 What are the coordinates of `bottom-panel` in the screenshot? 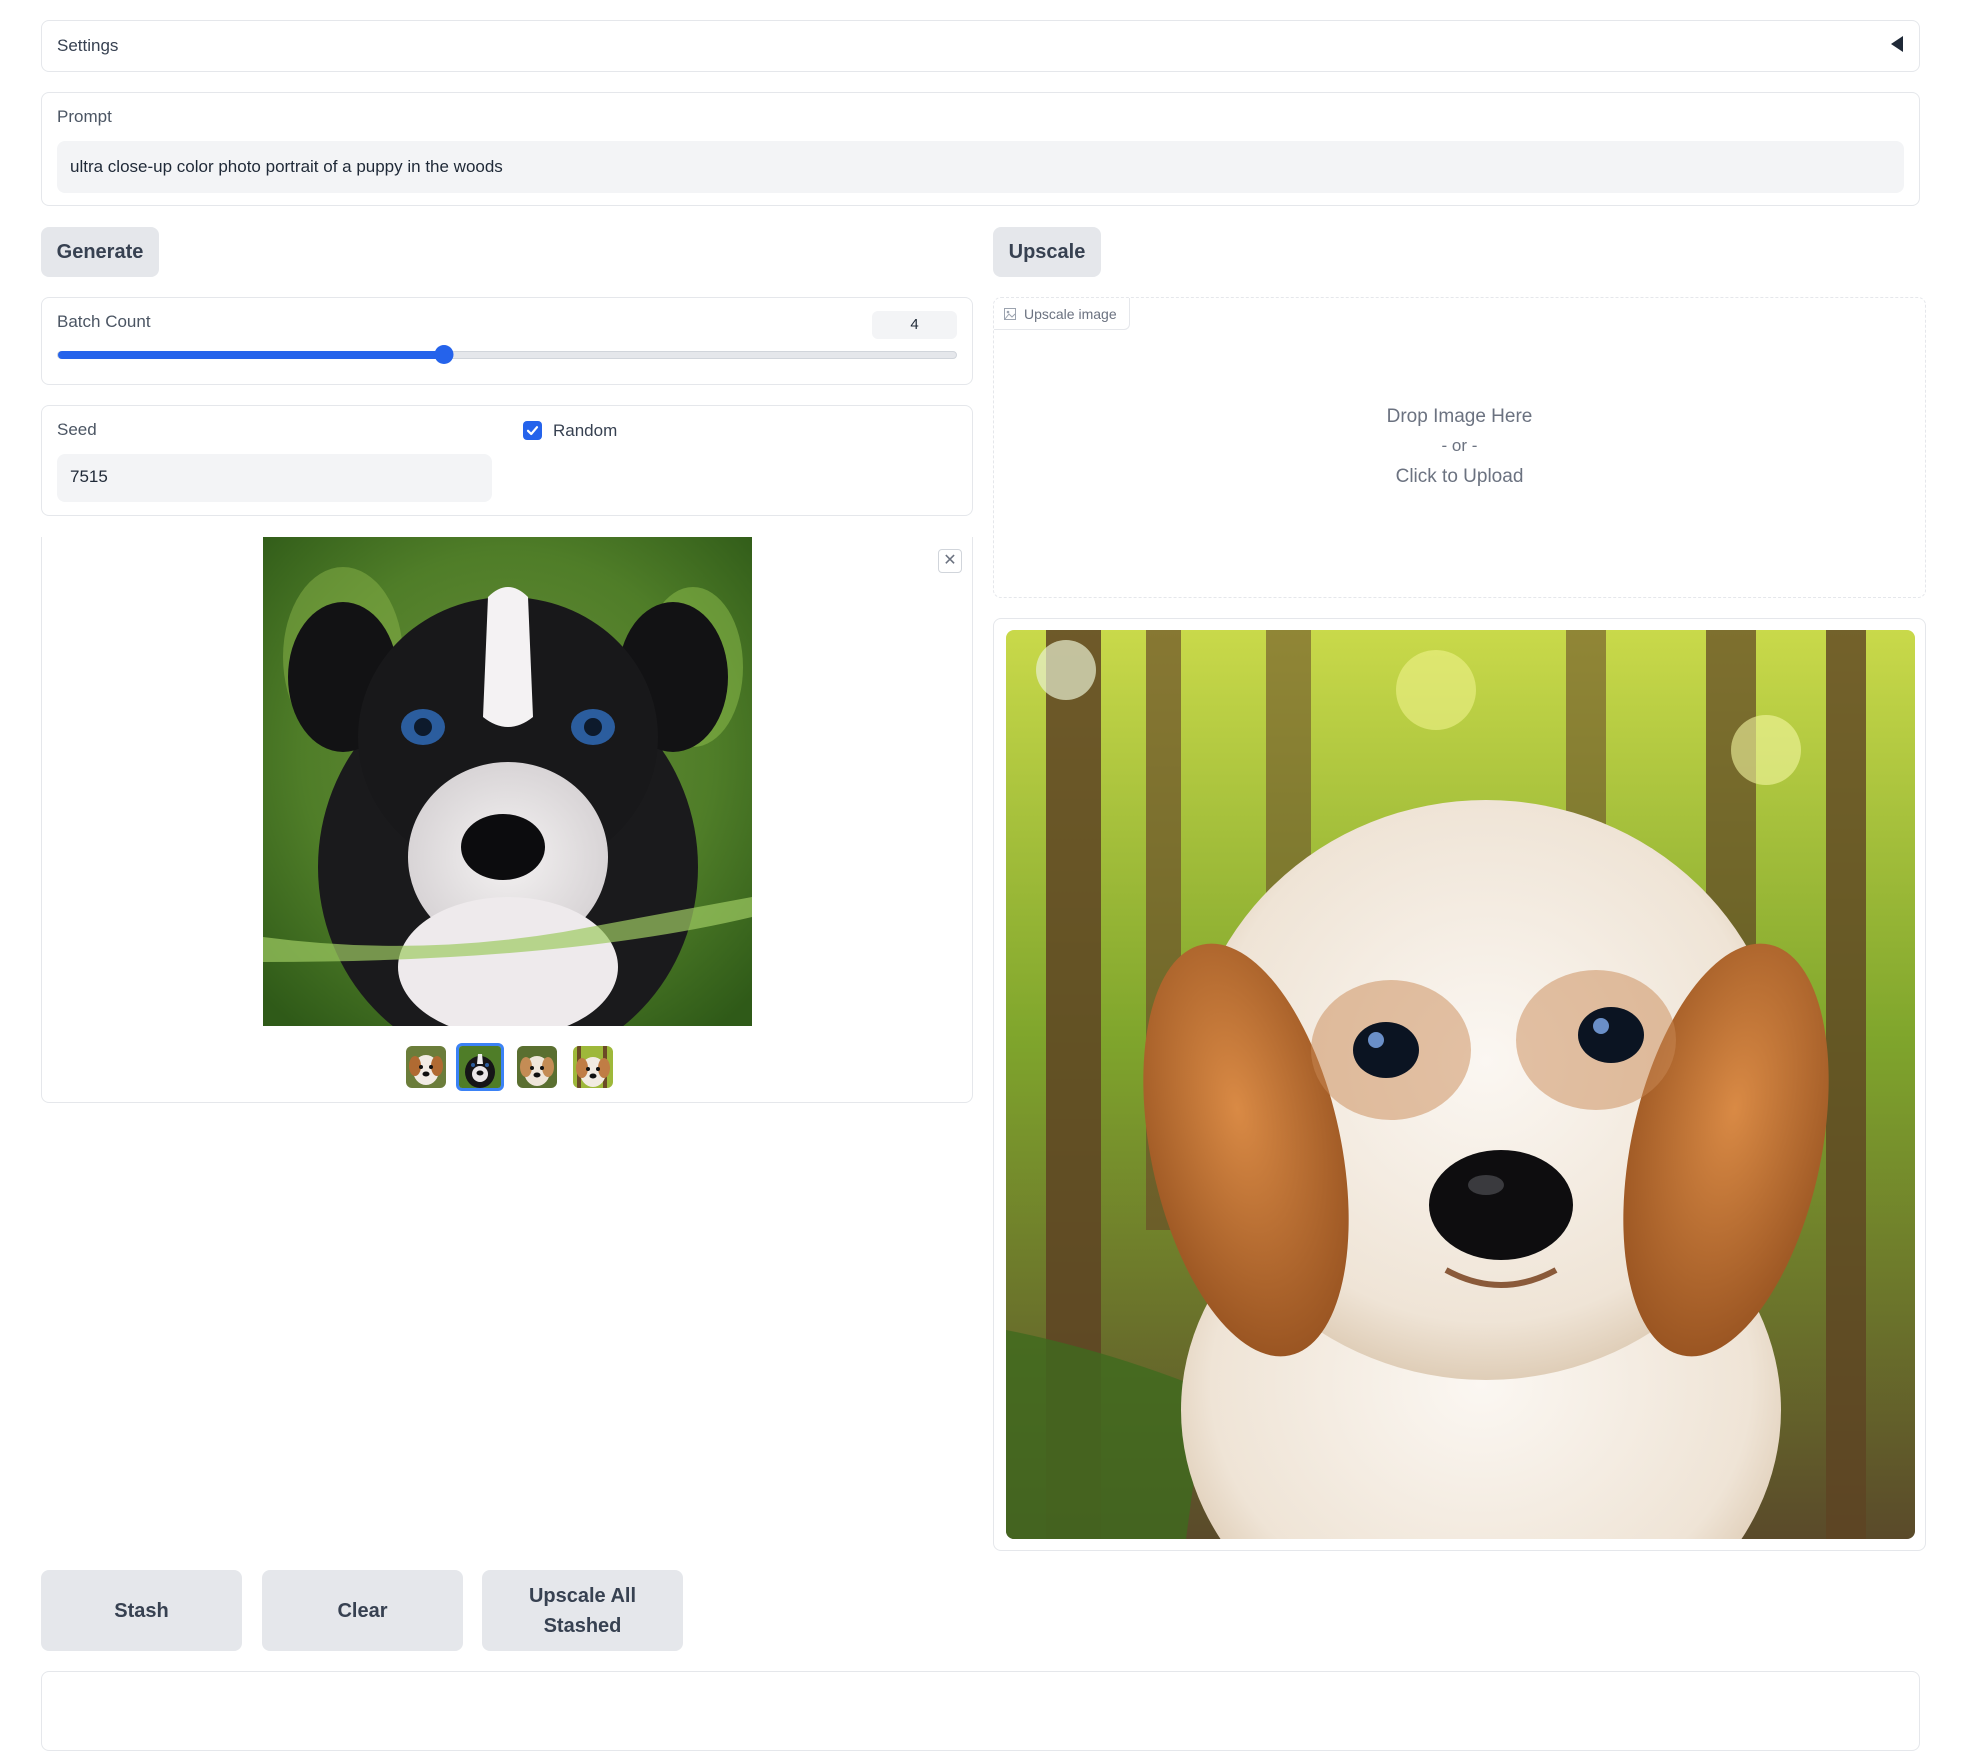 It's located at (980, 1711).